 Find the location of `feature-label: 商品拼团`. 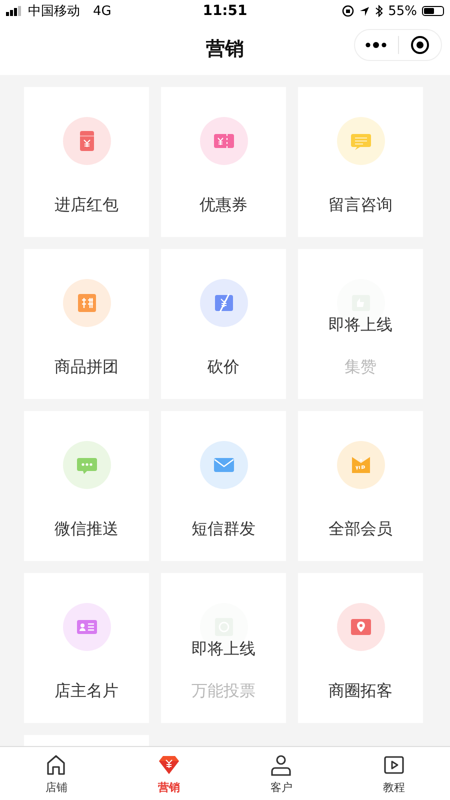

feature-label: 商品拼团 is located at coordinates (86, 367).